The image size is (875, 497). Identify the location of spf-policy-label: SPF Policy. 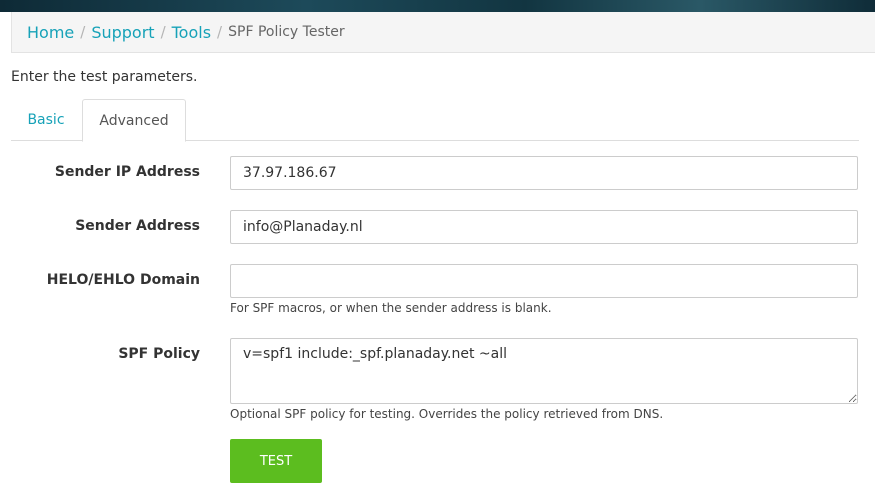
(159, 354).